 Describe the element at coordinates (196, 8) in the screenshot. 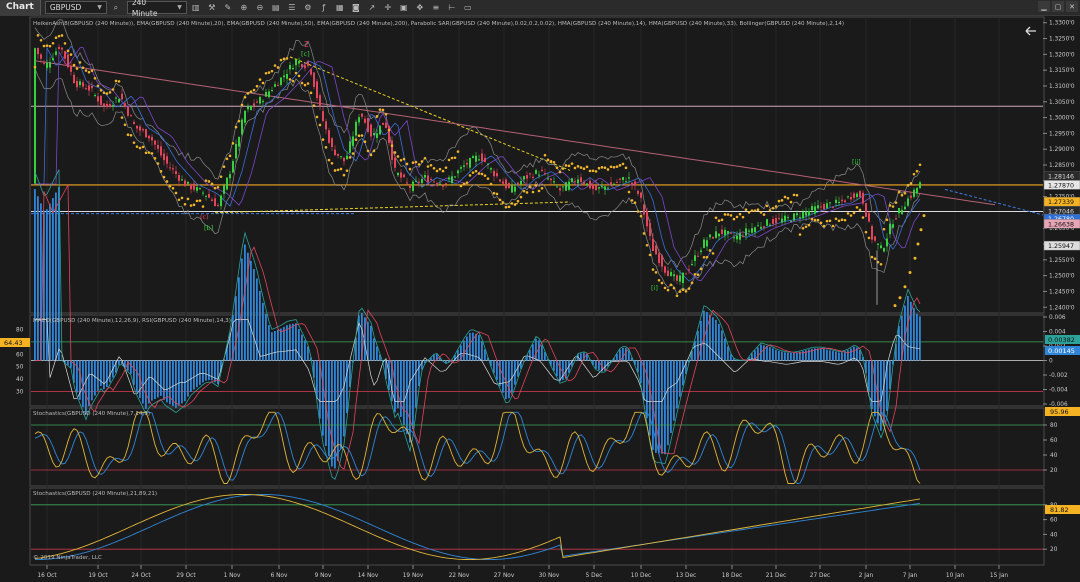

I see `bar-type-icon: ▥` at that location.